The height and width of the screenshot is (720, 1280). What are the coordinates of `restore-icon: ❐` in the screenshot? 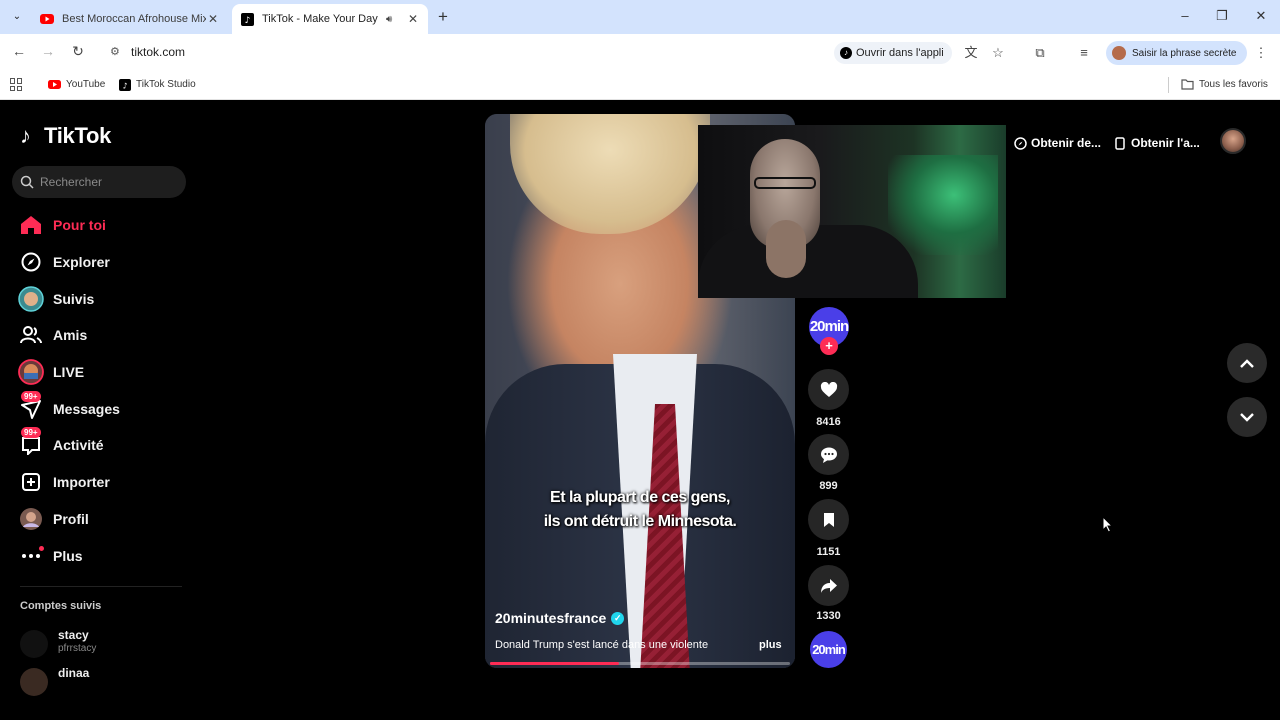 It's located at (1222, 16).